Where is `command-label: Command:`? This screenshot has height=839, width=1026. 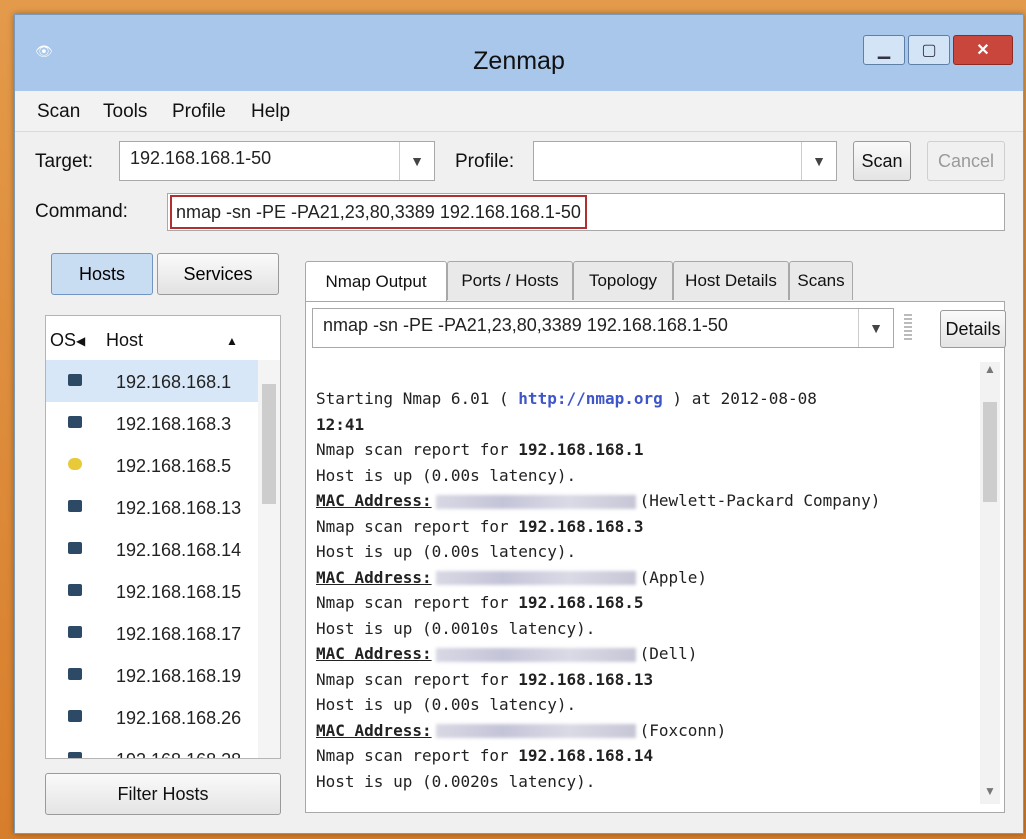 command-label: Command: is located at coordinates (81, 211).